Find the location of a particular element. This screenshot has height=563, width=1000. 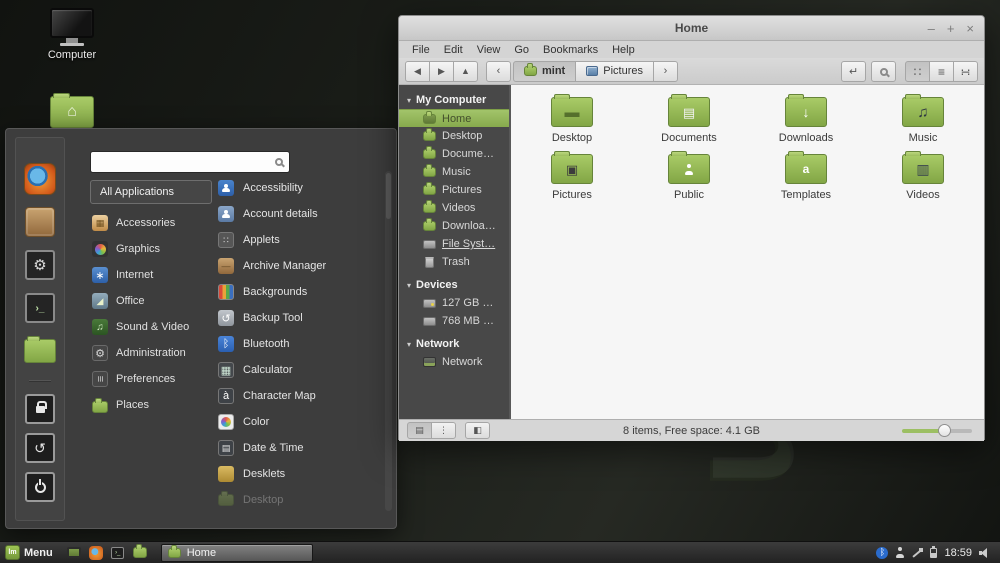

terminal-icon: ›_ is located at coordinates (118, 552).